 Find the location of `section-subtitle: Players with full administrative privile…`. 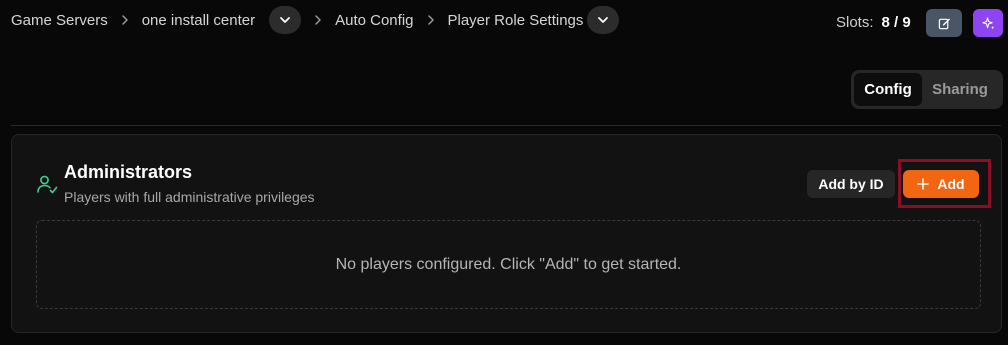

section-subtitle: Players with full administrative privile… is located at coordinates (189, 197).